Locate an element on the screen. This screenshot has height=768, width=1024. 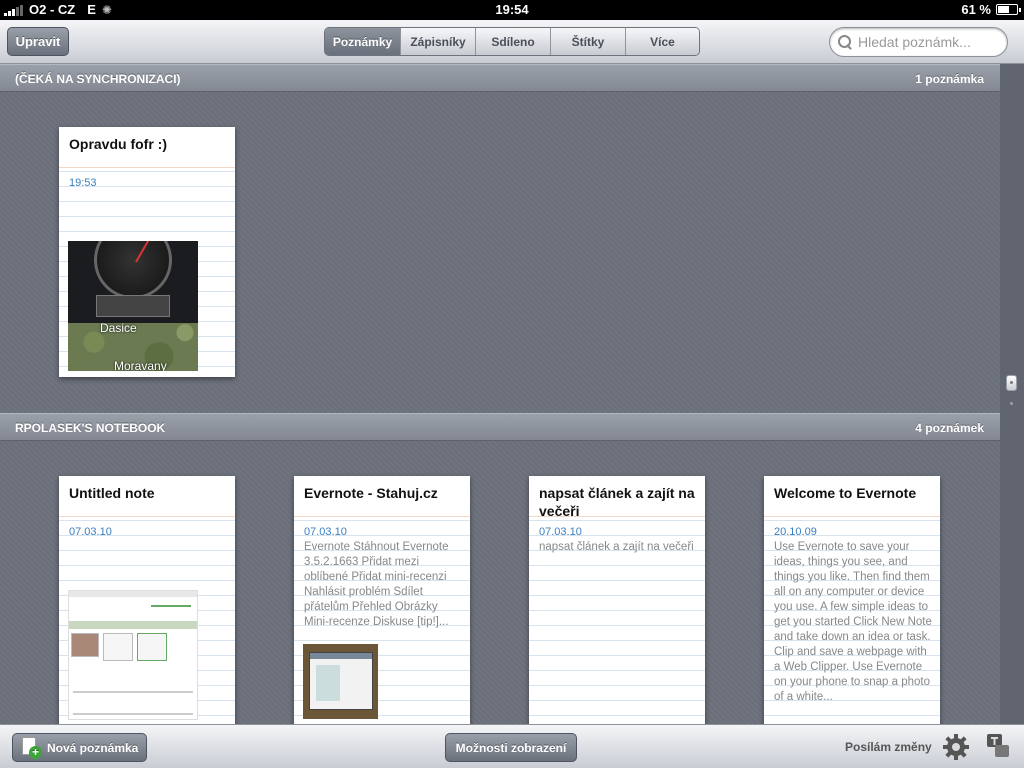
tab-tags: Štítky is located at coordinates (587, 41).